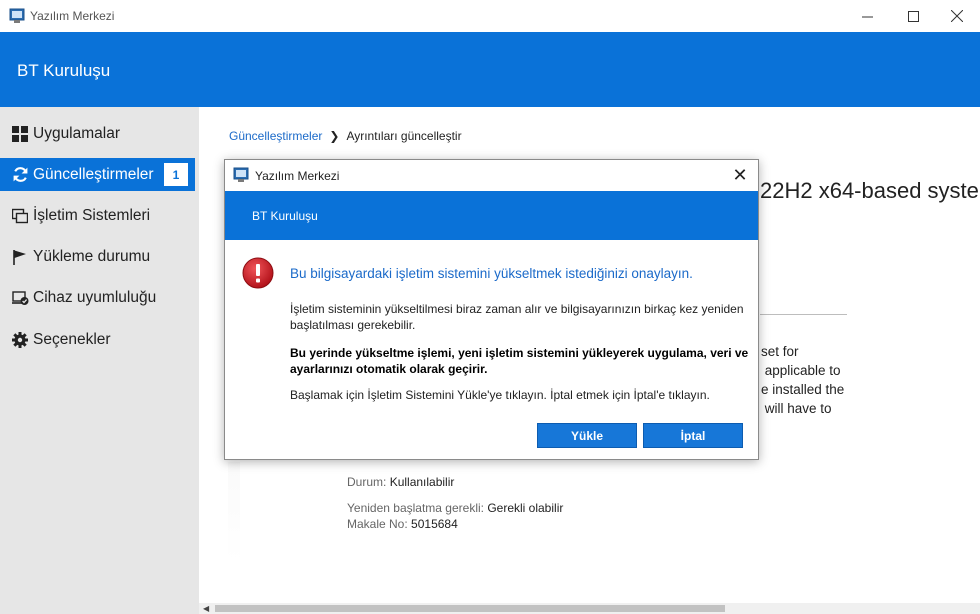  I want to click on horizontal-scrollbar: ◀, so click(589, 608).